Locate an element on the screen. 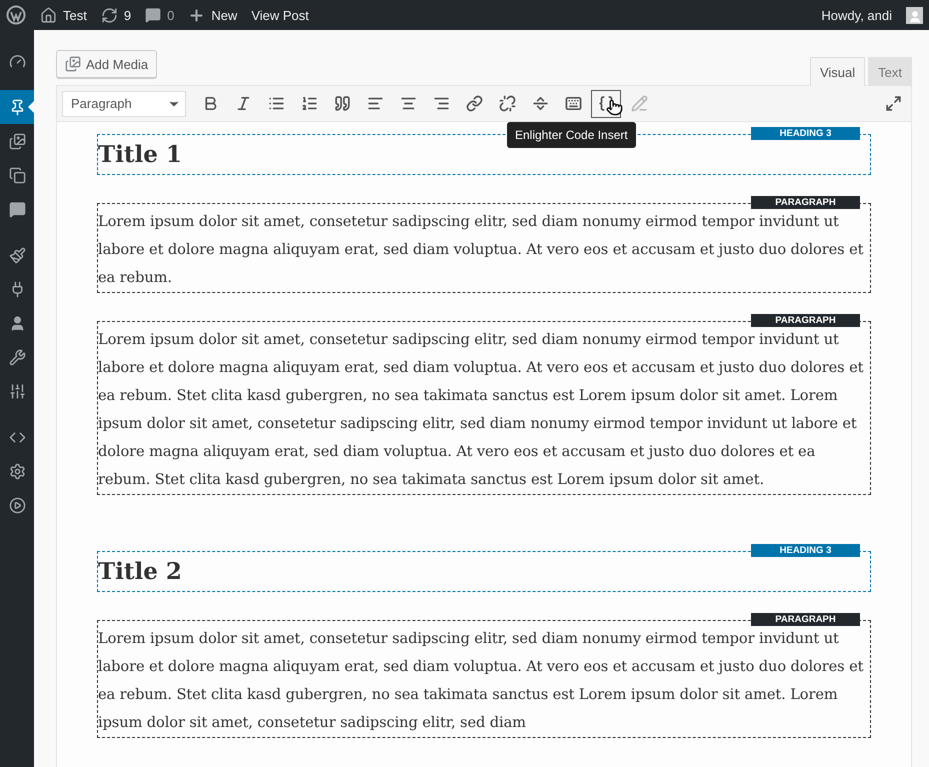  pages-icon is located at coordinates (17, 175).